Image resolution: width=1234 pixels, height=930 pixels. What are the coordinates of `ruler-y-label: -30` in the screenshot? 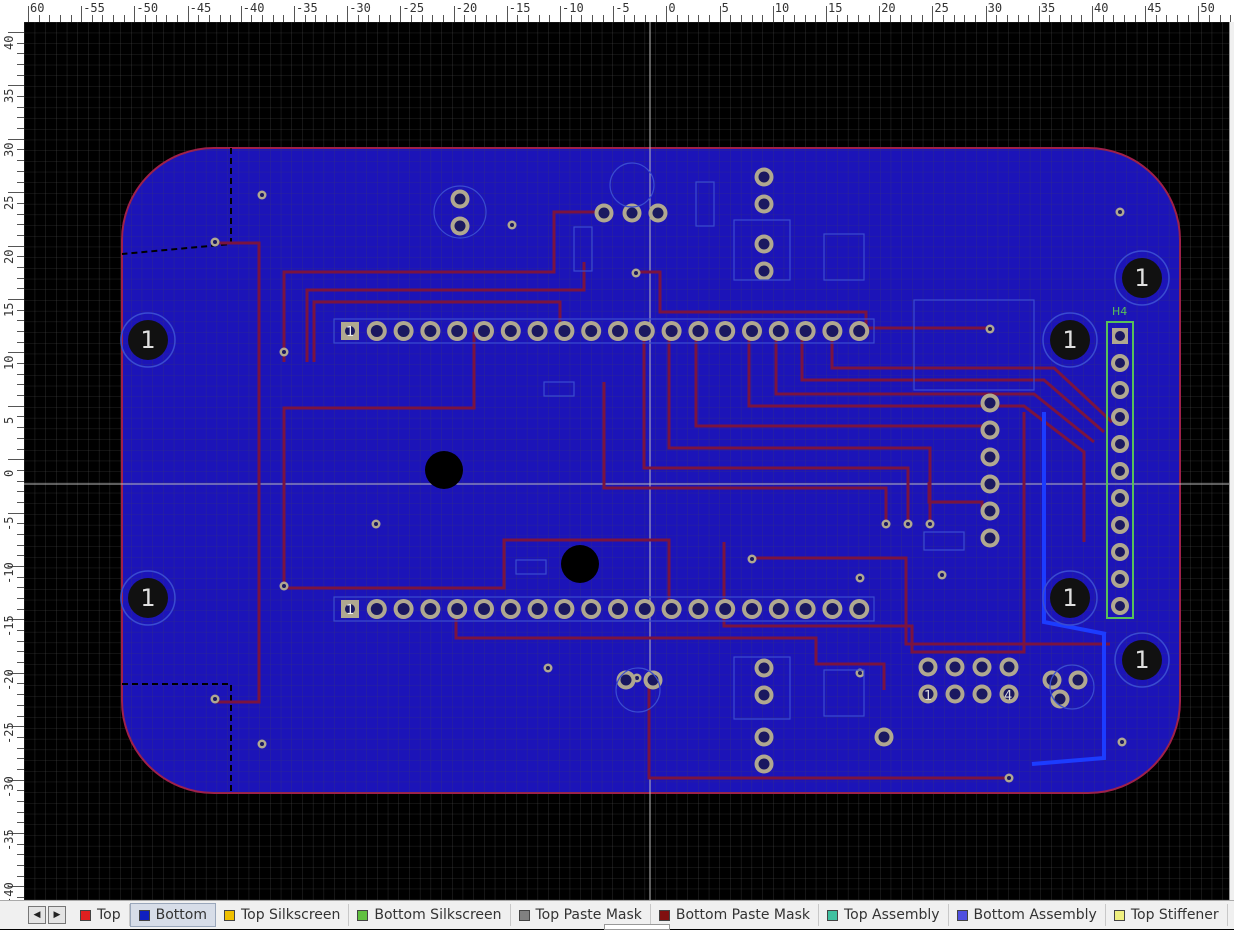 It's located at (9, 786).